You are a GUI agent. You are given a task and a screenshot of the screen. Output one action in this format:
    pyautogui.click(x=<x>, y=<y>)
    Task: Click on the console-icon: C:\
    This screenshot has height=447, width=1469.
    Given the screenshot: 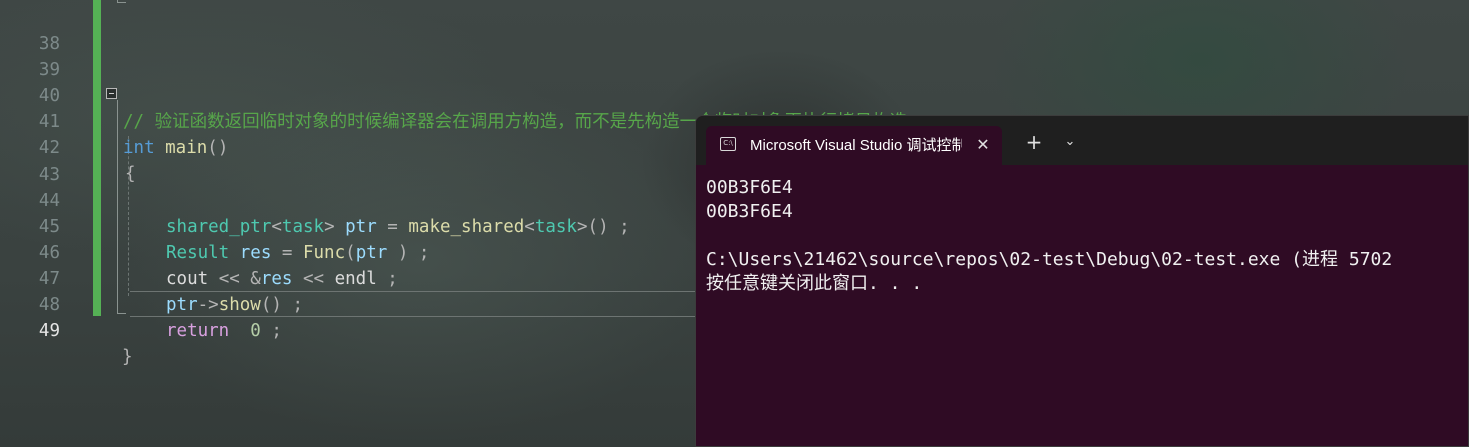 What is the action you would take?
    pyautogui.click(x=728, y=144)
    